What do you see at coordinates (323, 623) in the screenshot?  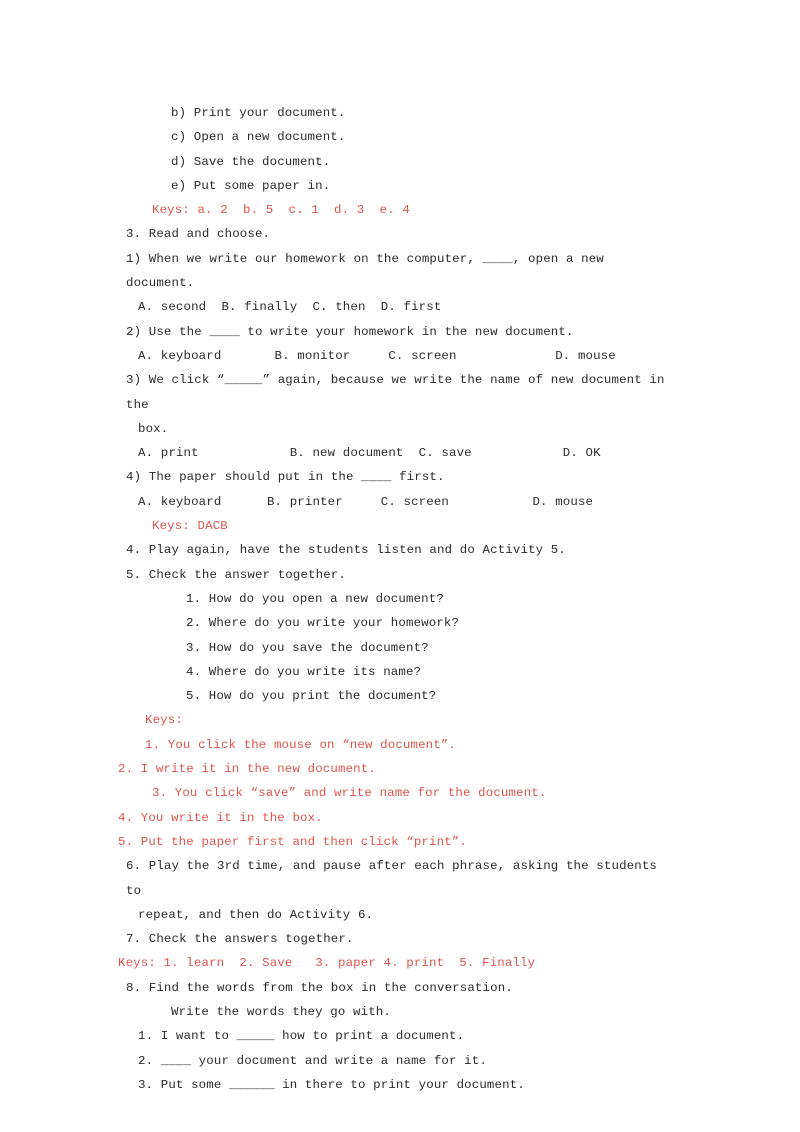 I see `text-line: 2. Where do you write your homework?` at bounding box center [323, 623].